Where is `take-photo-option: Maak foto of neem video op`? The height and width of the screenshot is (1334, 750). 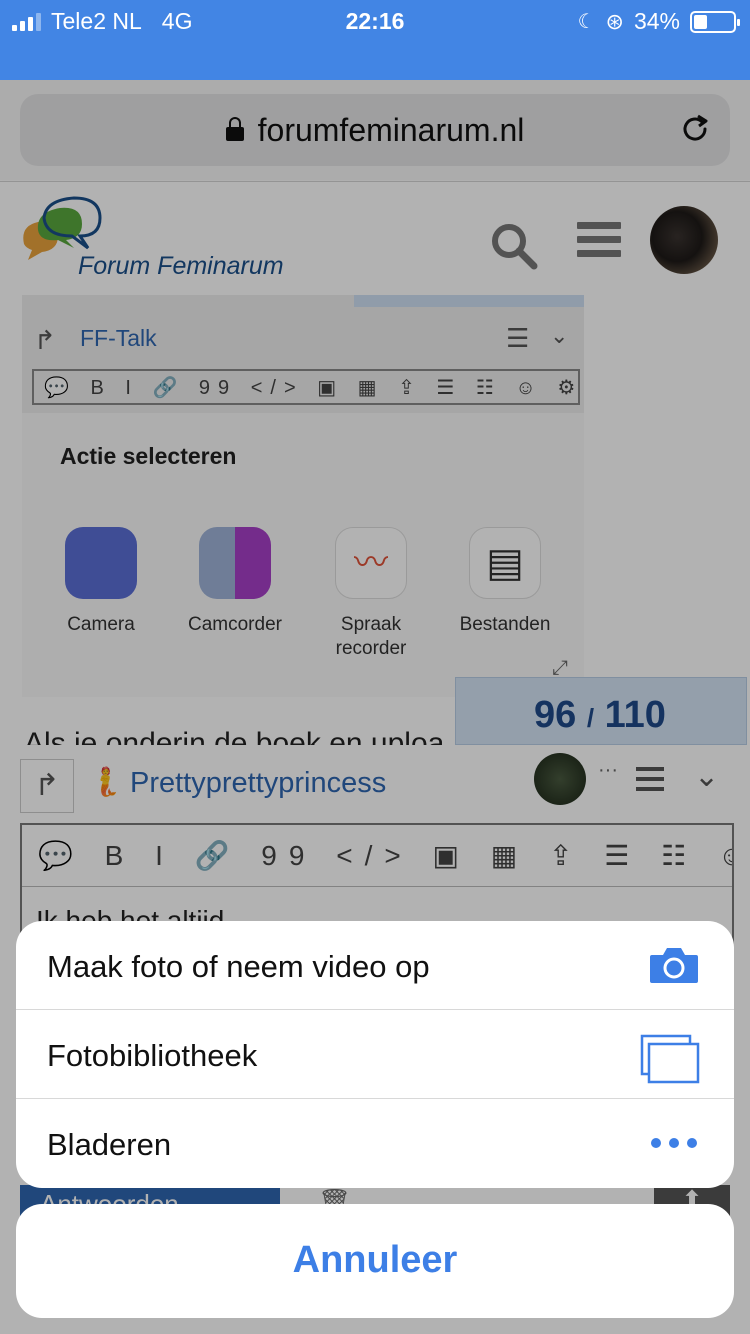
take-photo-option: Maak foto of neem video op is located at coordinates (375, 965).